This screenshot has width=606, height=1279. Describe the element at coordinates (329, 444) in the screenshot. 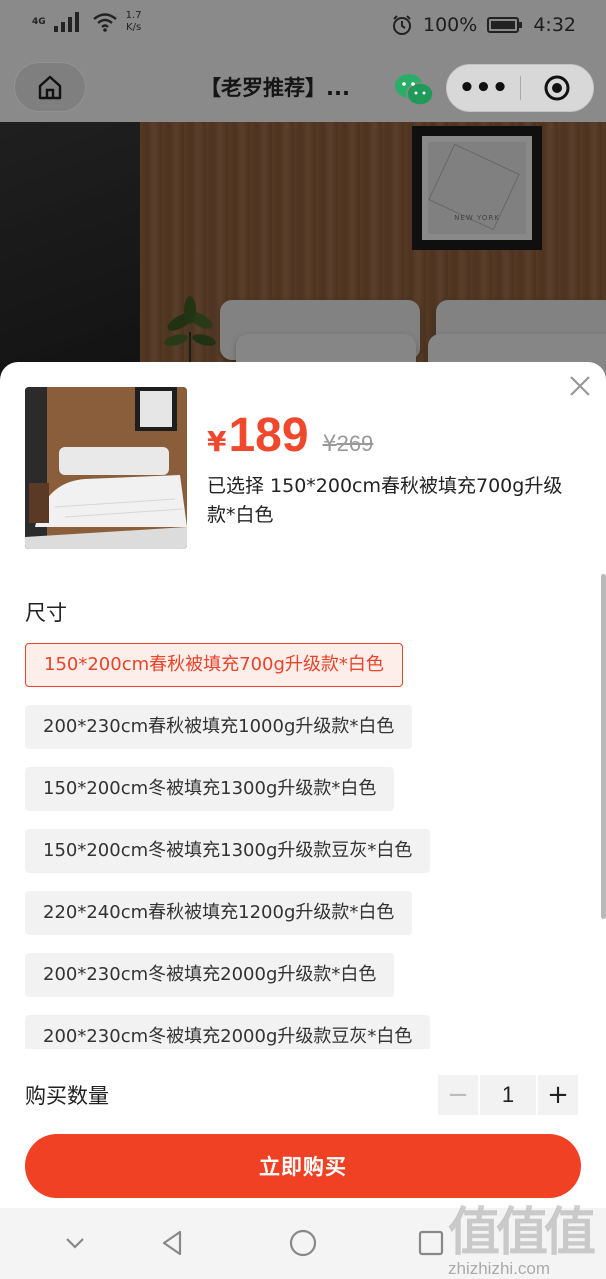

I see `original-price-currency: ¥` at that location.